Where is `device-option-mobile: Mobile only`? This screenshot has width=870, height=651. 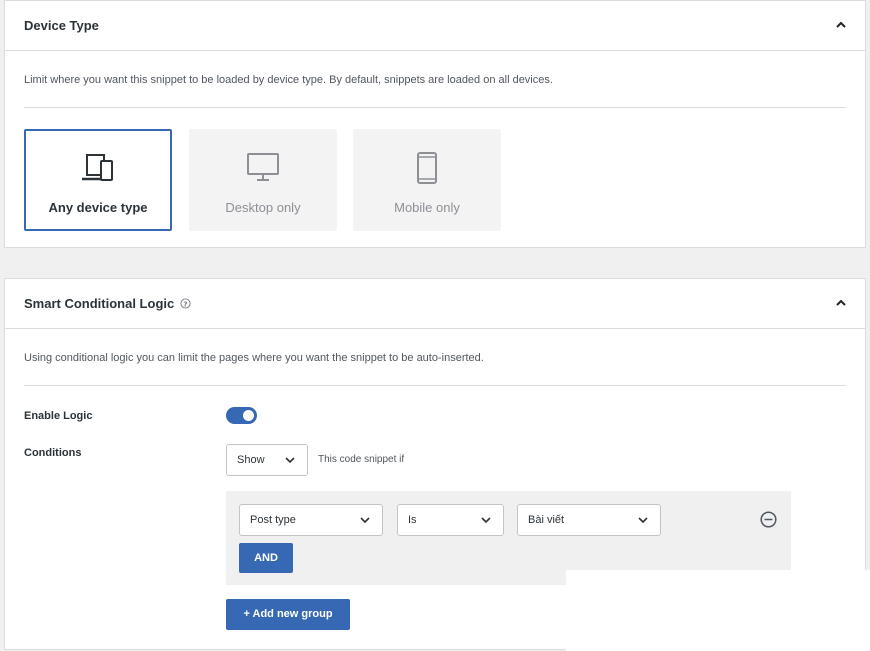 device-option-mobile: Mobile only is located at coordinates (427, 180).